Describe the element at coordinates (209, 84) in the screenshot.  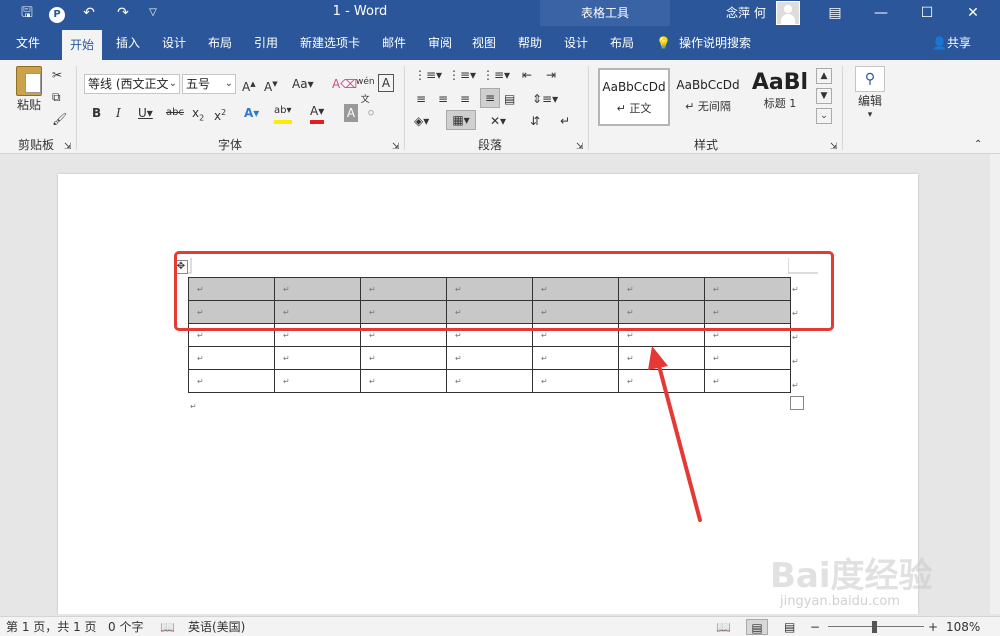
I see `font-size-select: 五号 ⌄` at that location.